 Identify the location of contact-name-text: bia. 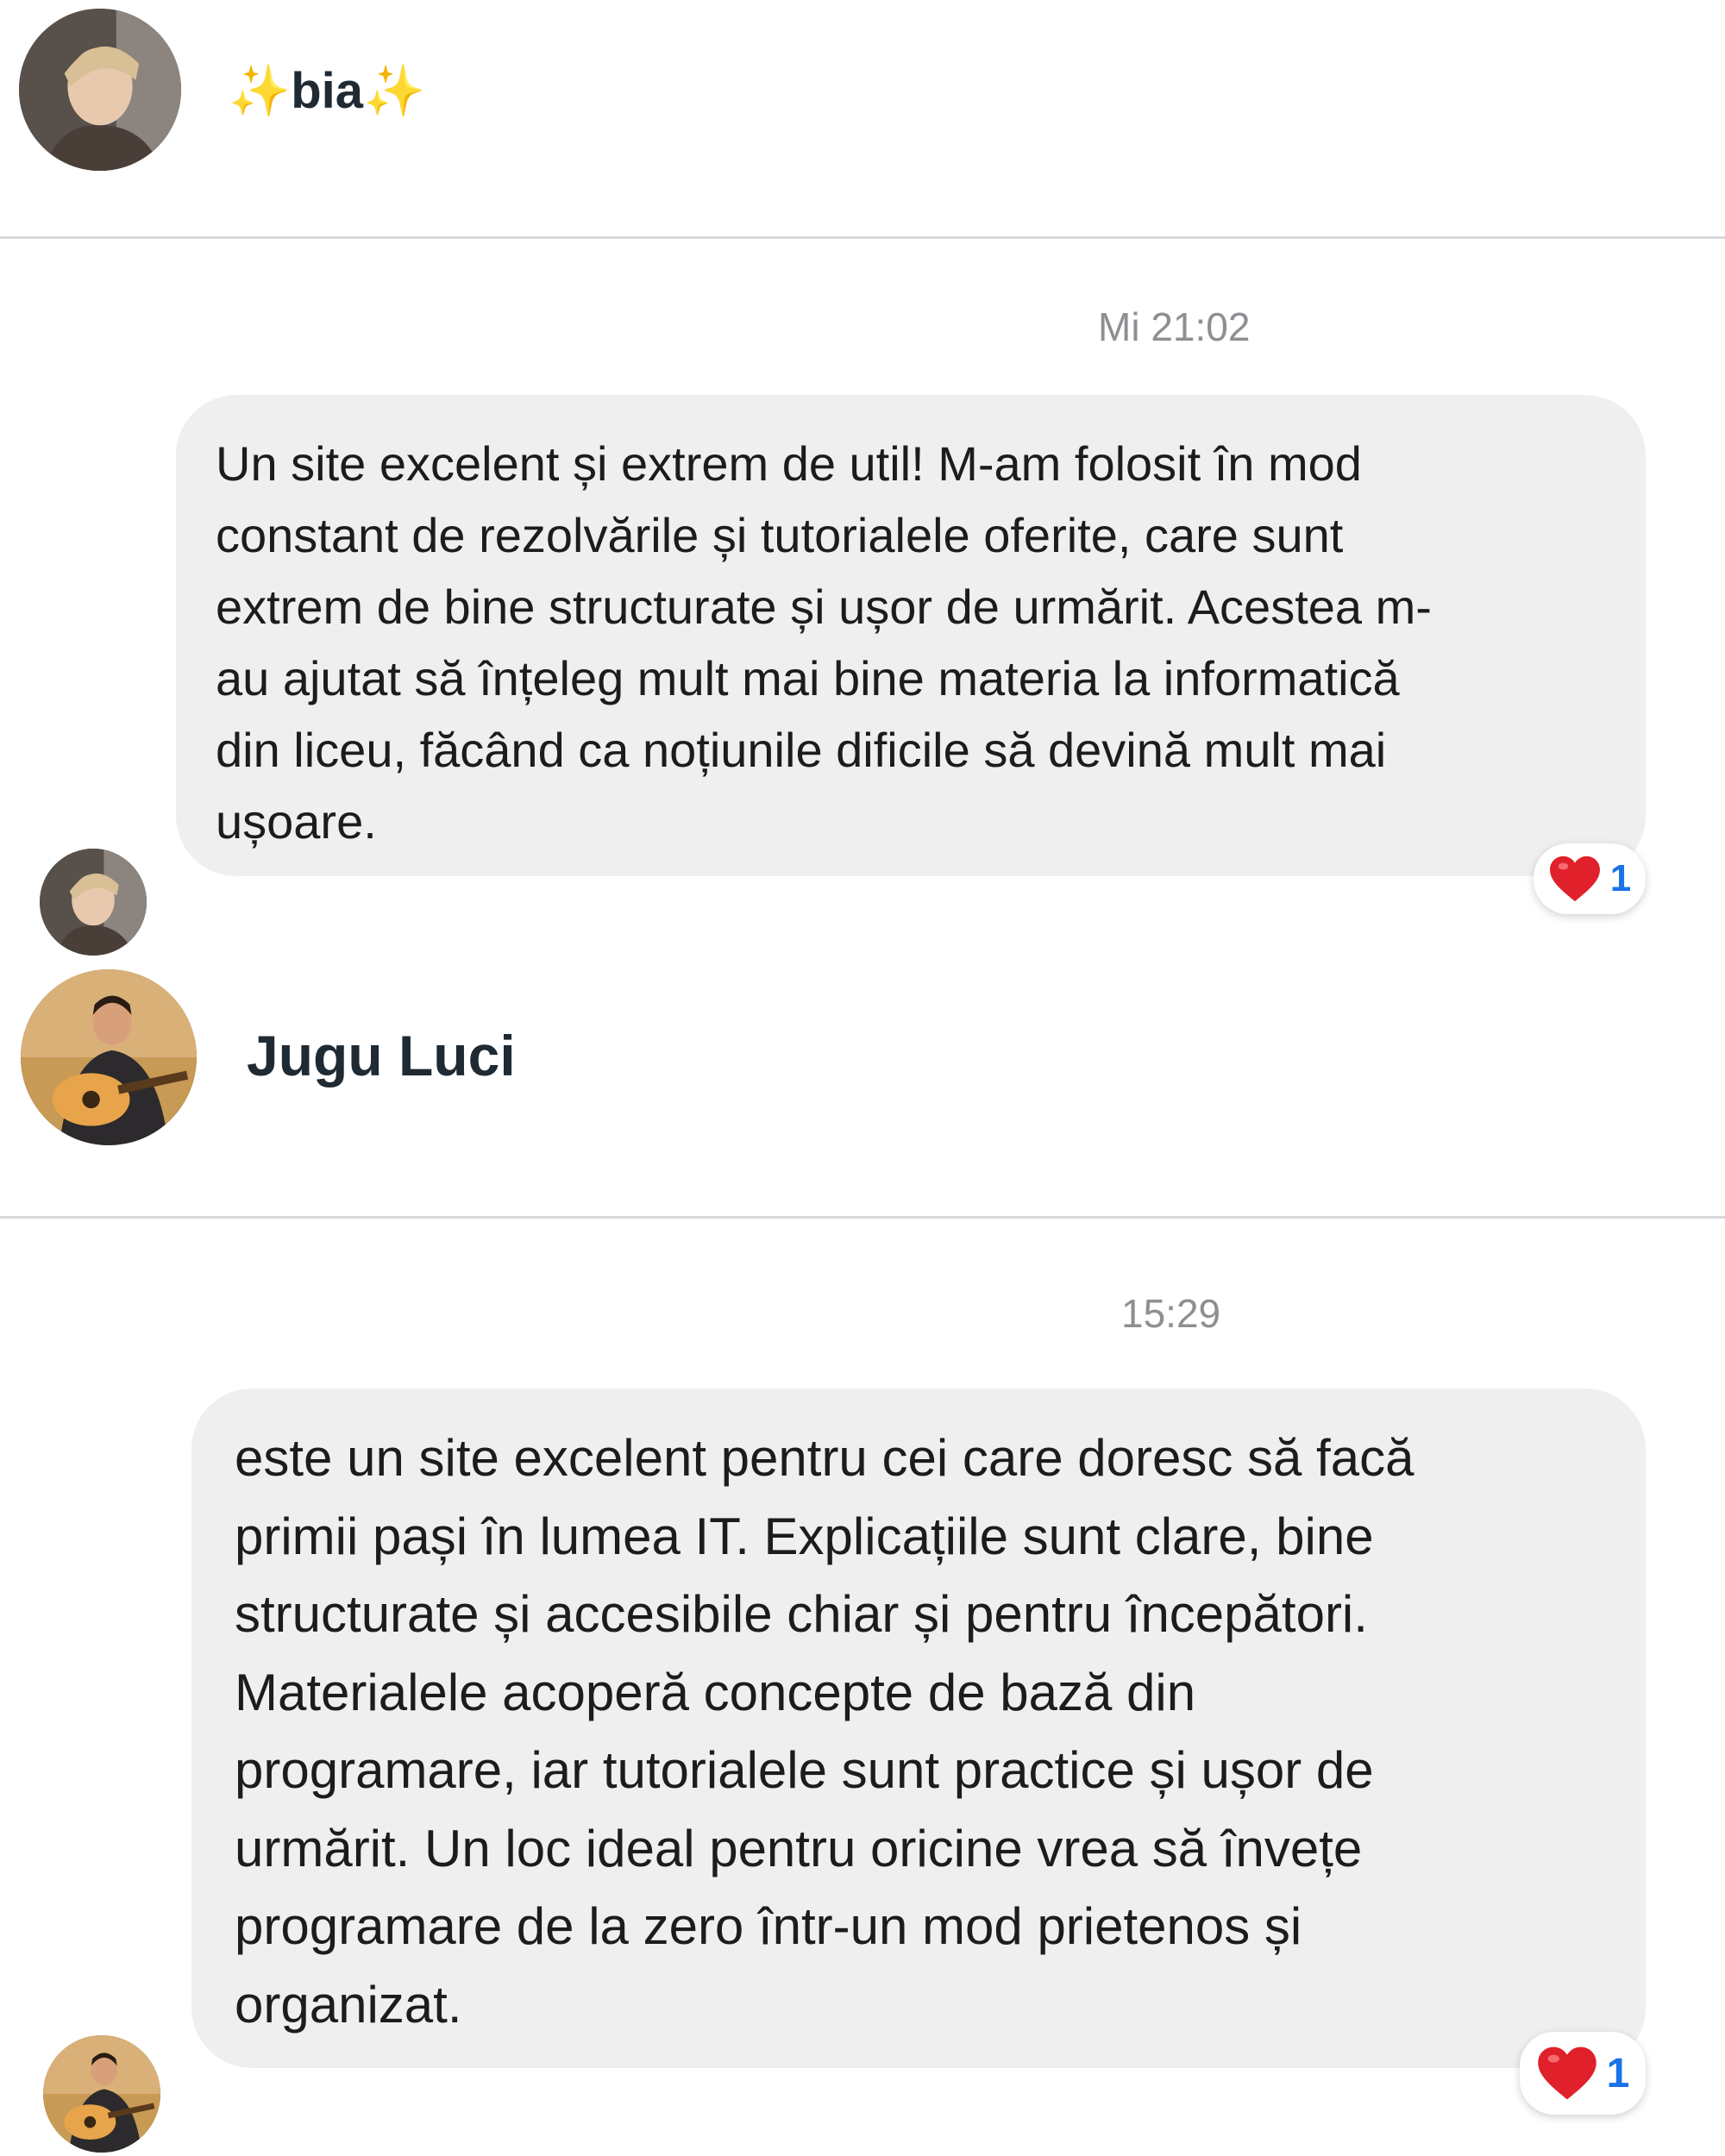
(328, 91).